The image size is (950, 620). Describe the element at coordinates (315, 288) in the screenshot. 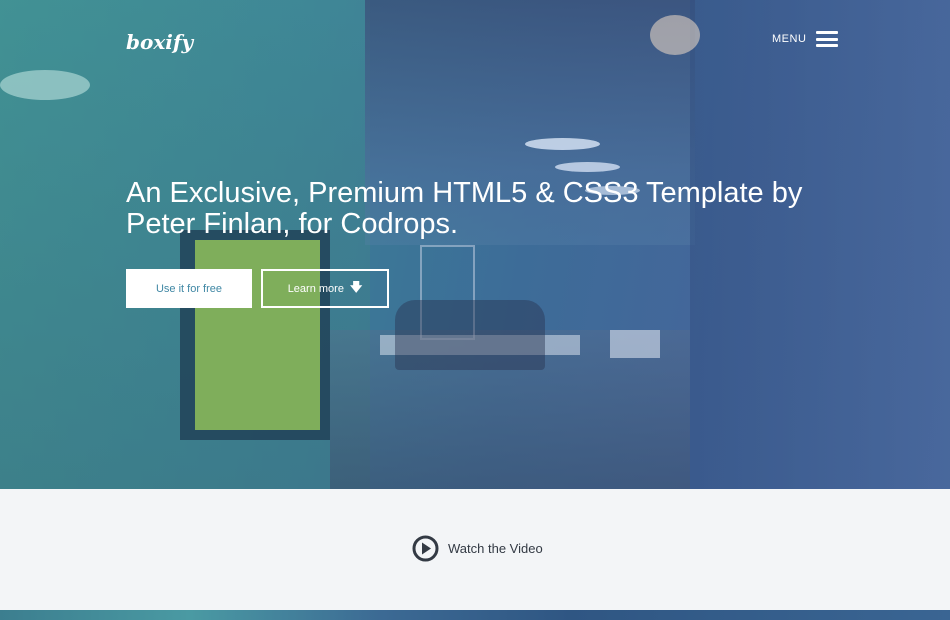

I see `learn-more-label: Learn more` at that location.